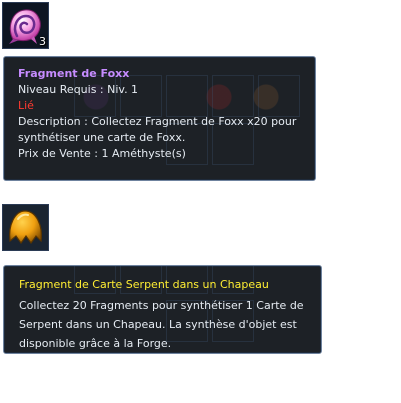 The image size is (401, 403). I want to click on tooltip-description-line-2: synthétiser une carte de Foxx., so click(102, 137).